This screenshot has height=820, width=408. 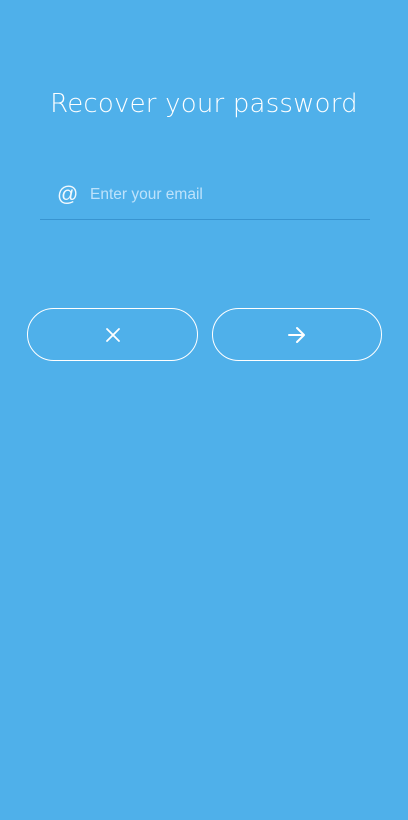 I want to click on email-input, so click(x=225, y=195).